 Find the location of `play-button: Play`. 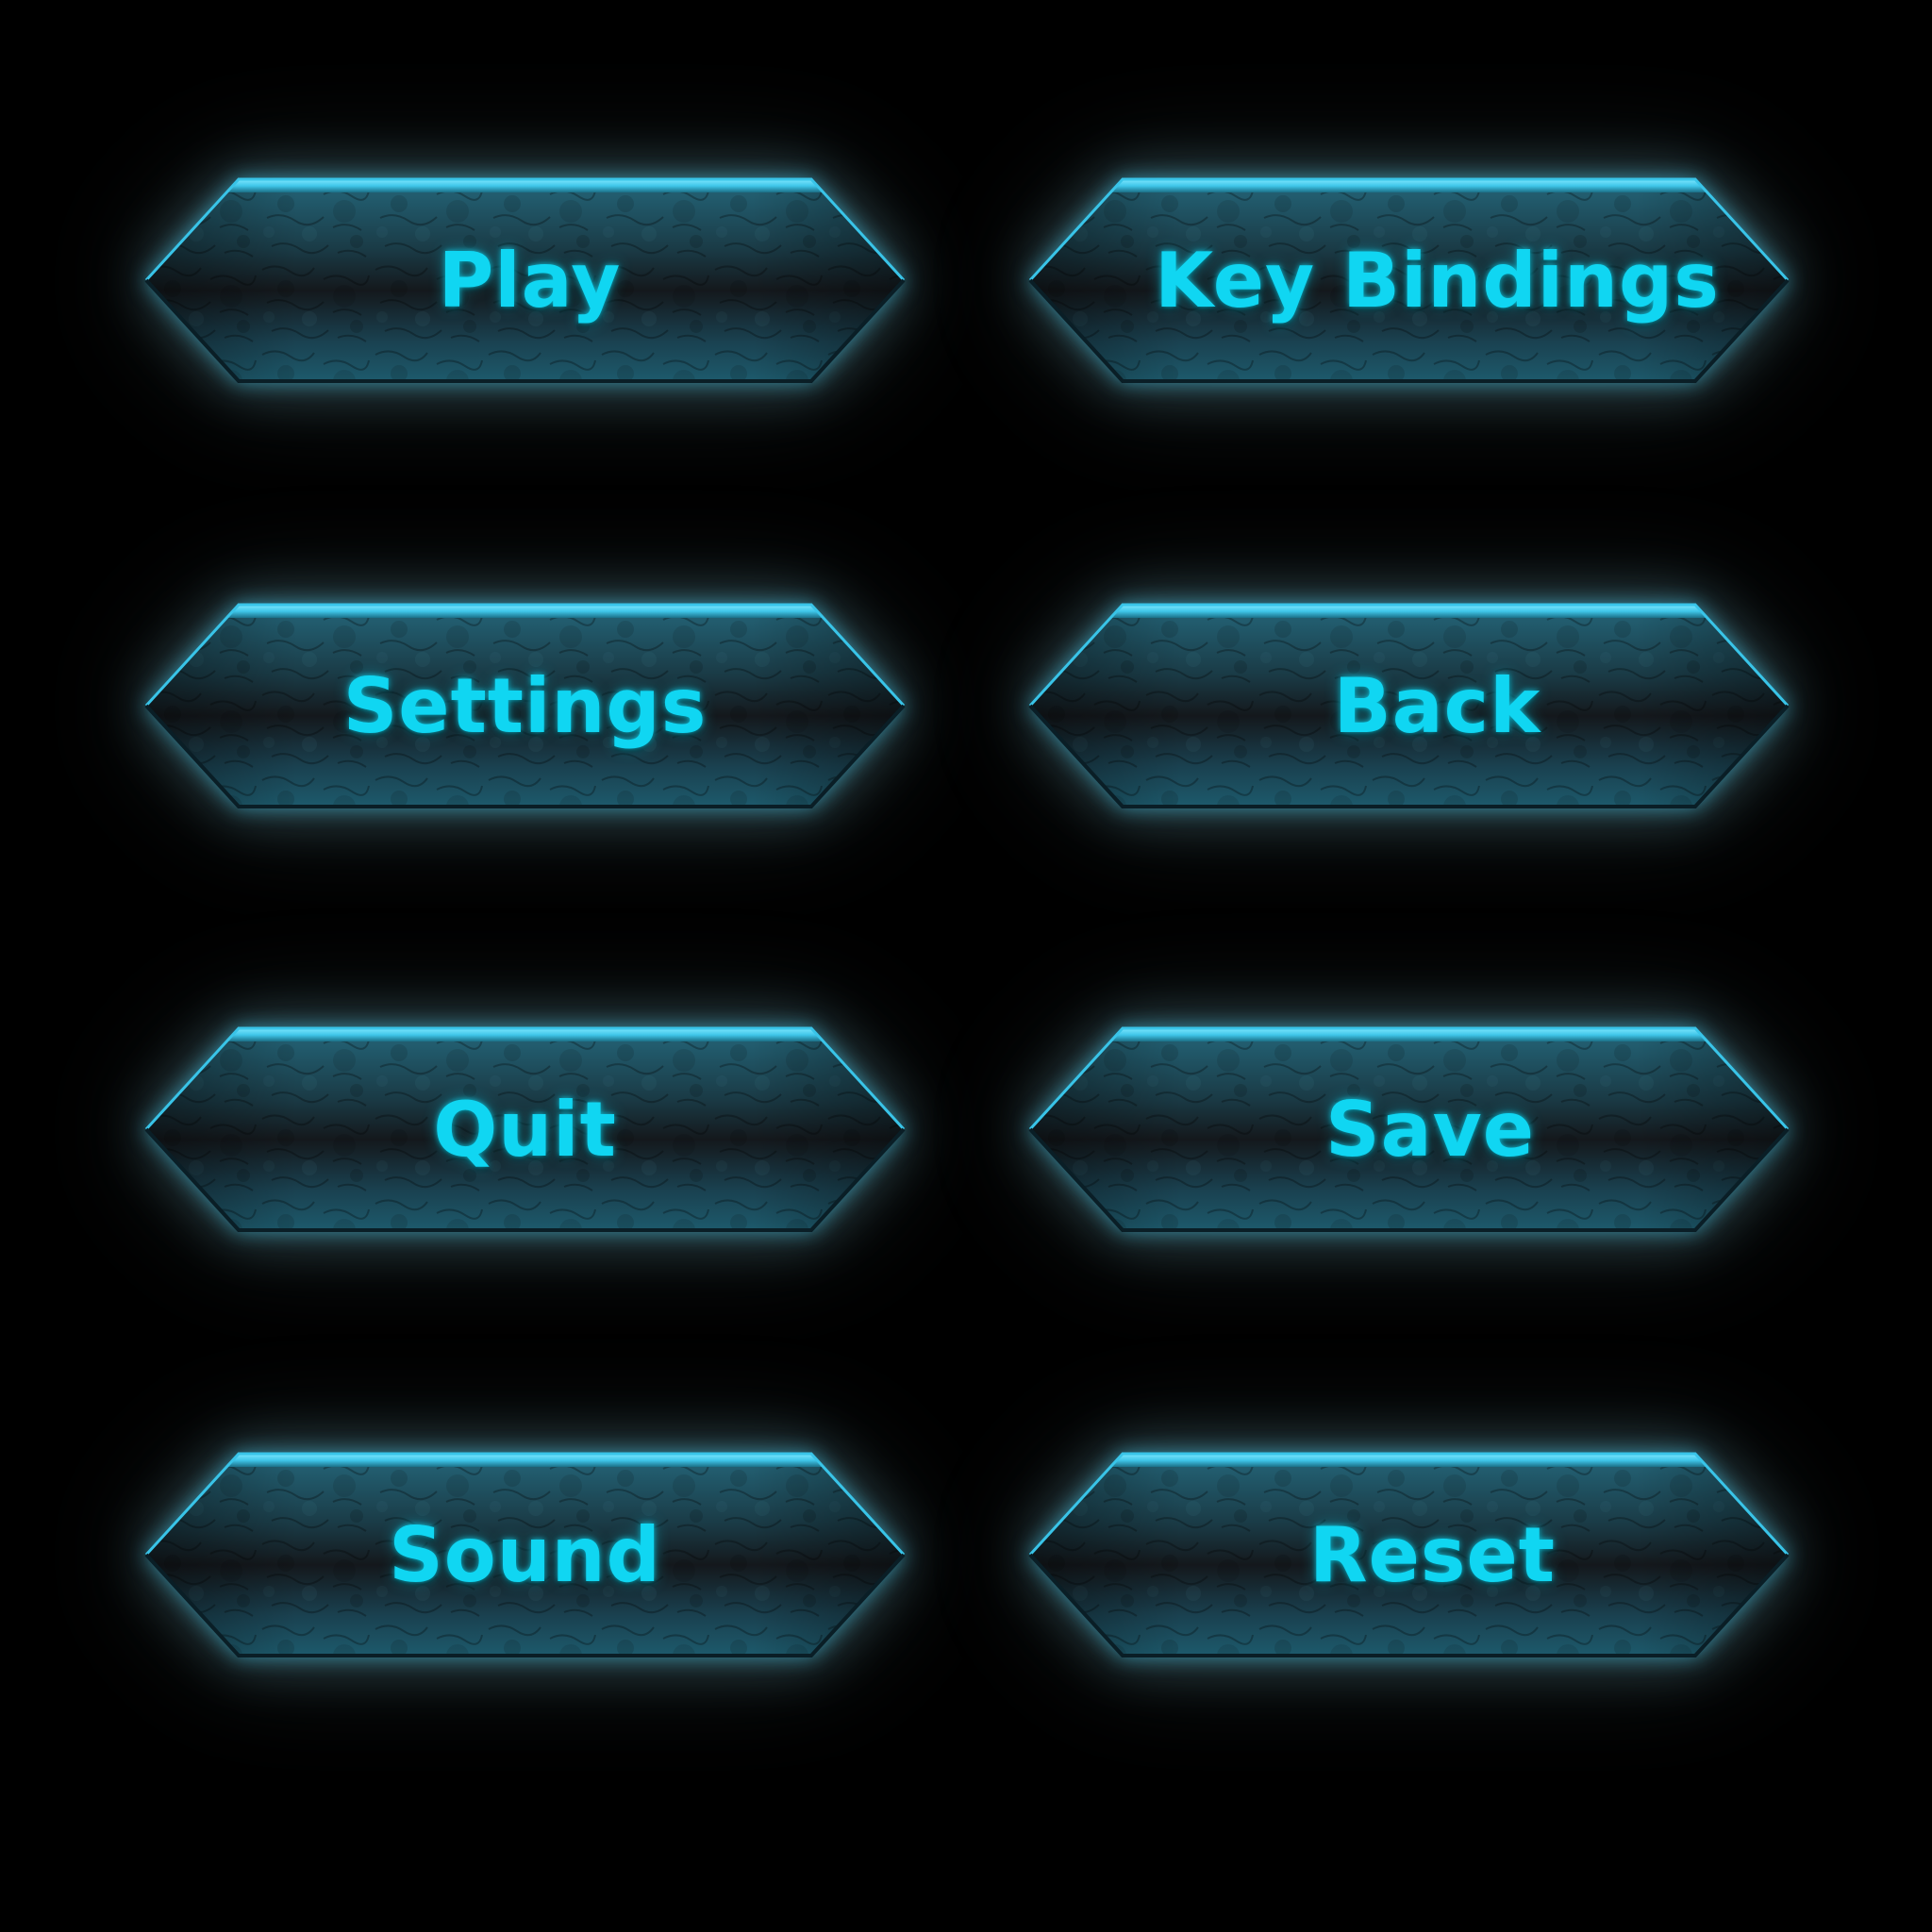

play-button: Play is located at coordinates (525, 280).